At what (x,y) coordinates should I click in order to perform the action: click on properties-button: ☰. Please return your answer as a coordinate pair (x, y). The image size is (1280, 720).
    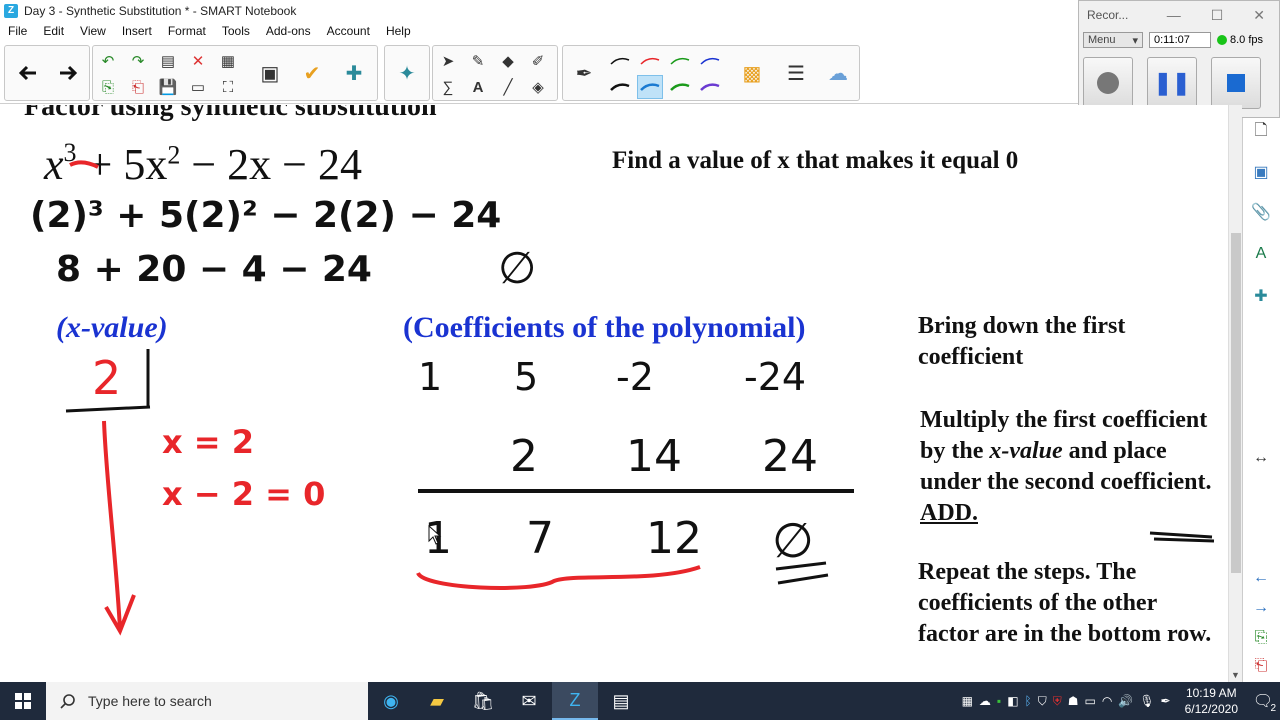
    Looking at the image, I should click on (796, 73).